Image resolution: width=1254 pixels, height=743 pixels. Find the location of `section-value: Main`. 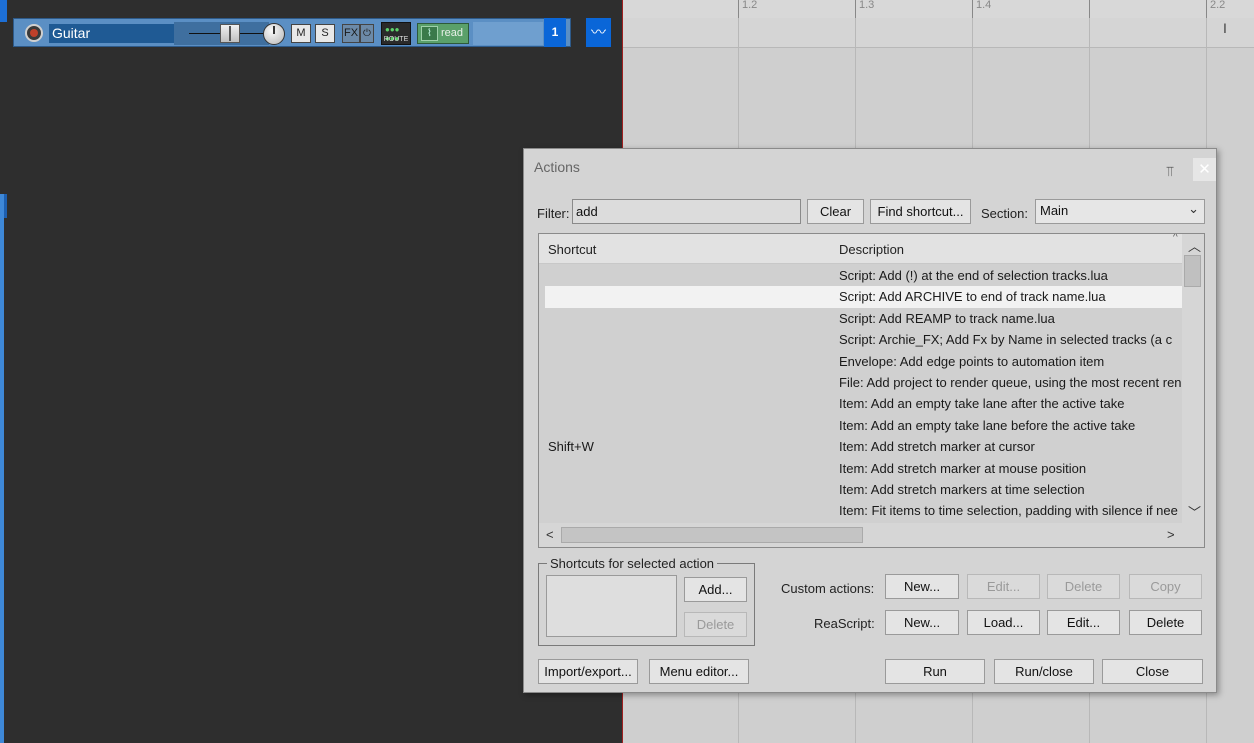

section-value: Main is located at coordinates (1054, 210).